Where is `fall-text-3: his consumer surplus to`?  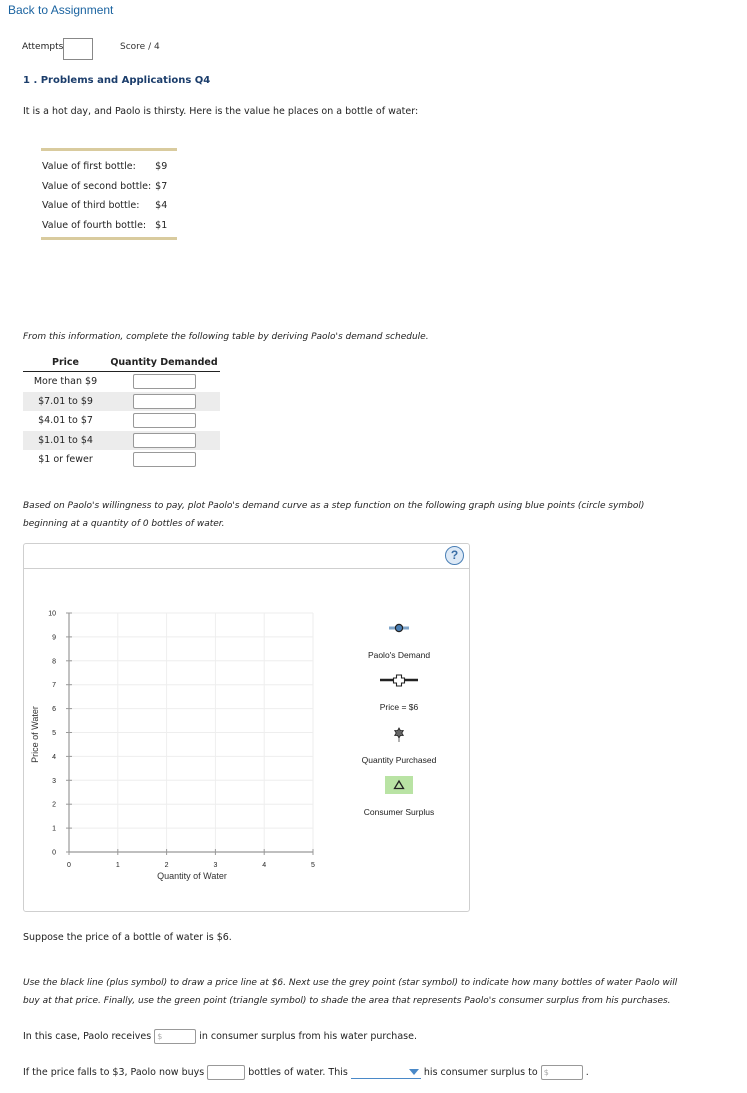
fall-text-3: his consumer surplus to is located at coordinates (480, 1072).